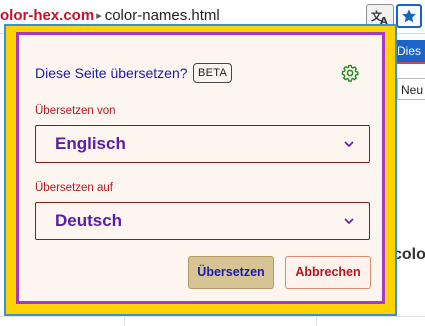 The image size is (425, 326). Describe the element at coordinates (74, 188) in the screenshot. I see `to-language-label: Übersetzen auf` at that location.